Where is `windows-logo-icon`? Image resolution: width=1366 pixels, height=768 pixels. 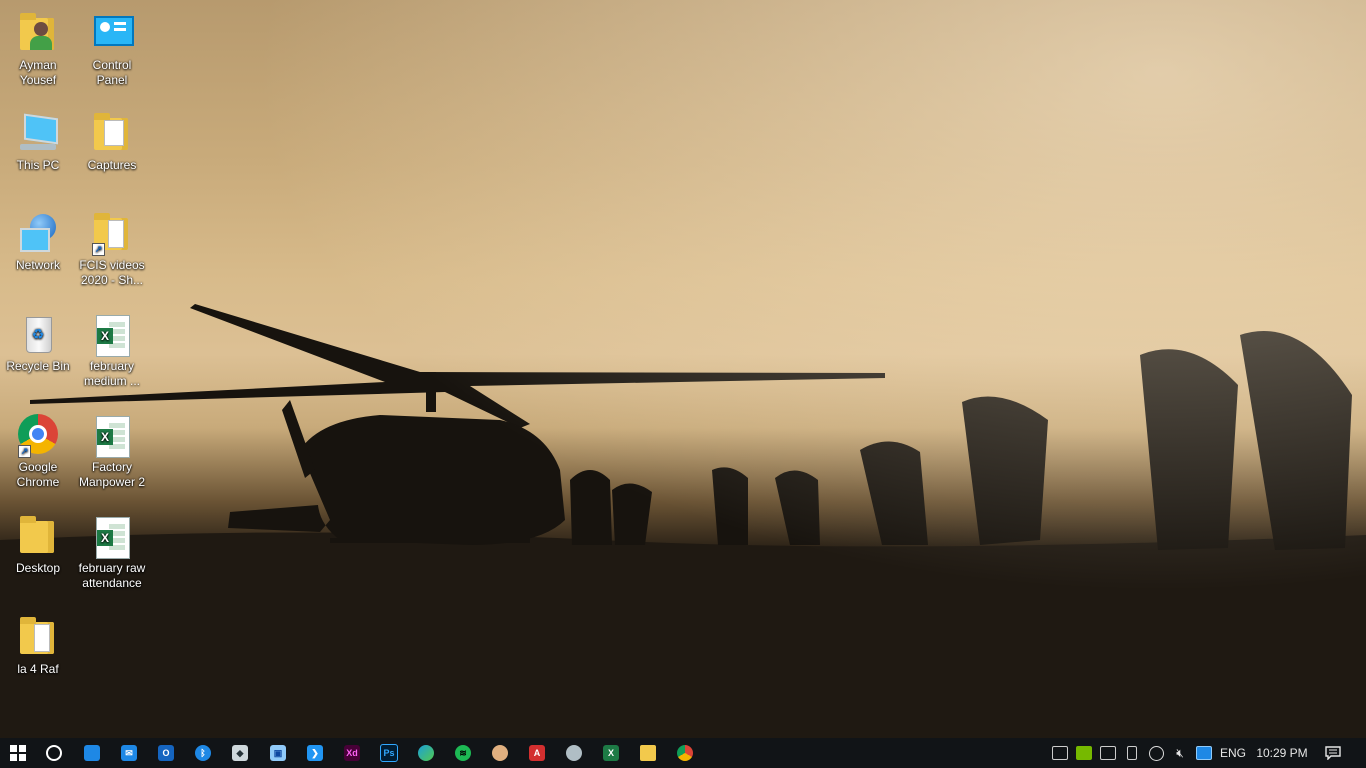
windows-logo-icon is located at coordinates (18, 753).